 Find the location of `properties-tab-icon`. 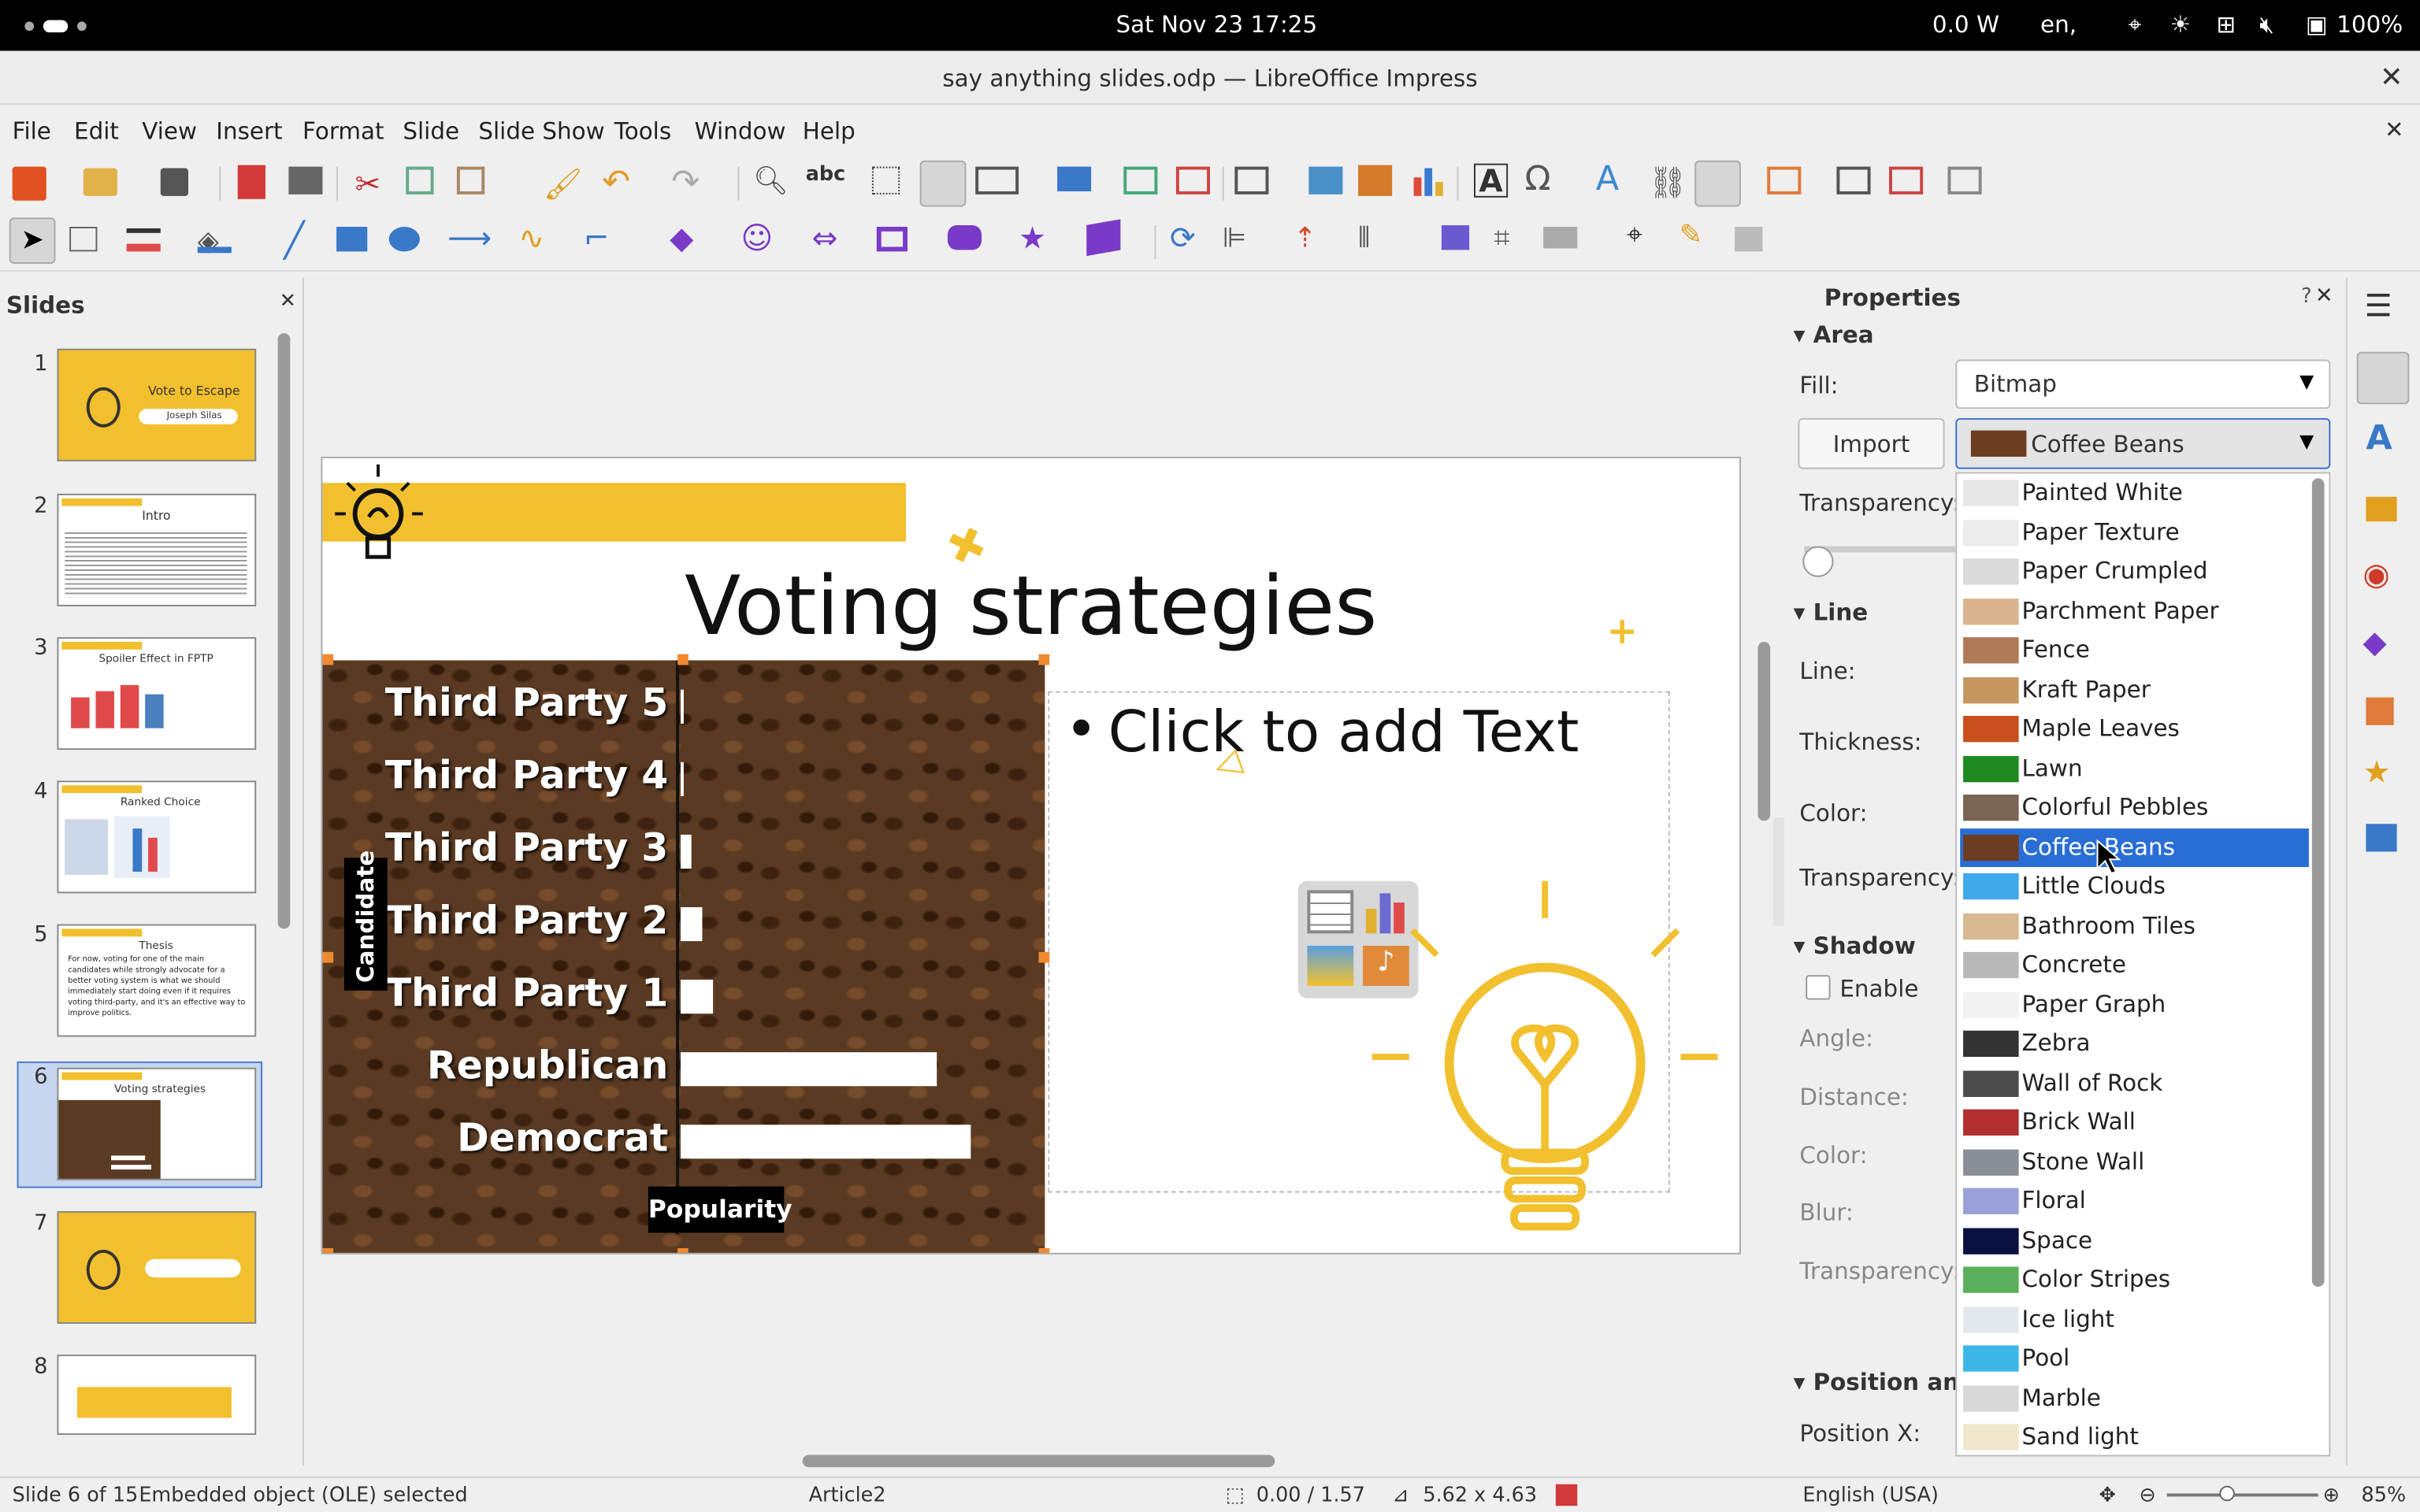

properties-tab-icon is located at coordinates (2383, 378).